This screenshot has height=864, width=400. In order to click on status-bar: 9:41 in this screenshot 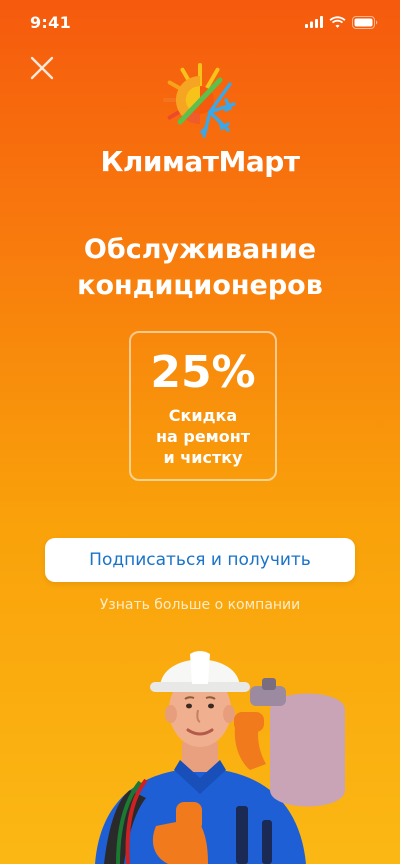, I will do `click(200, 22)`.